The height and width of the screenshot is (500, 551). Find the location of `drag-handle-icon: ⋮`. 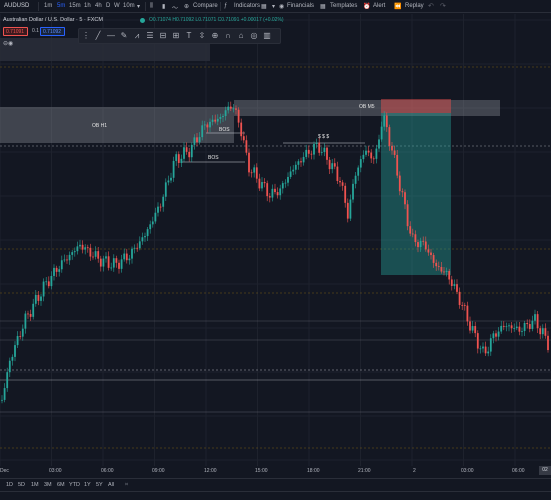

drag-handle-icon: ⋮ is located at coordinates (86, 35).